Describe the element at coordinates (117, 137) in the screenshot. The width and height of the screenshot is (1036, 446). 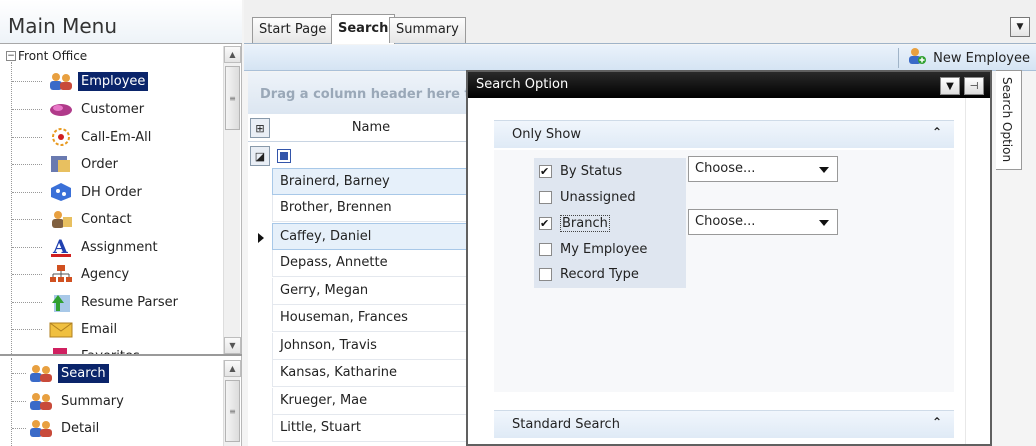
I see `menu-item-call-em-all: Call-Em-All` at that location.